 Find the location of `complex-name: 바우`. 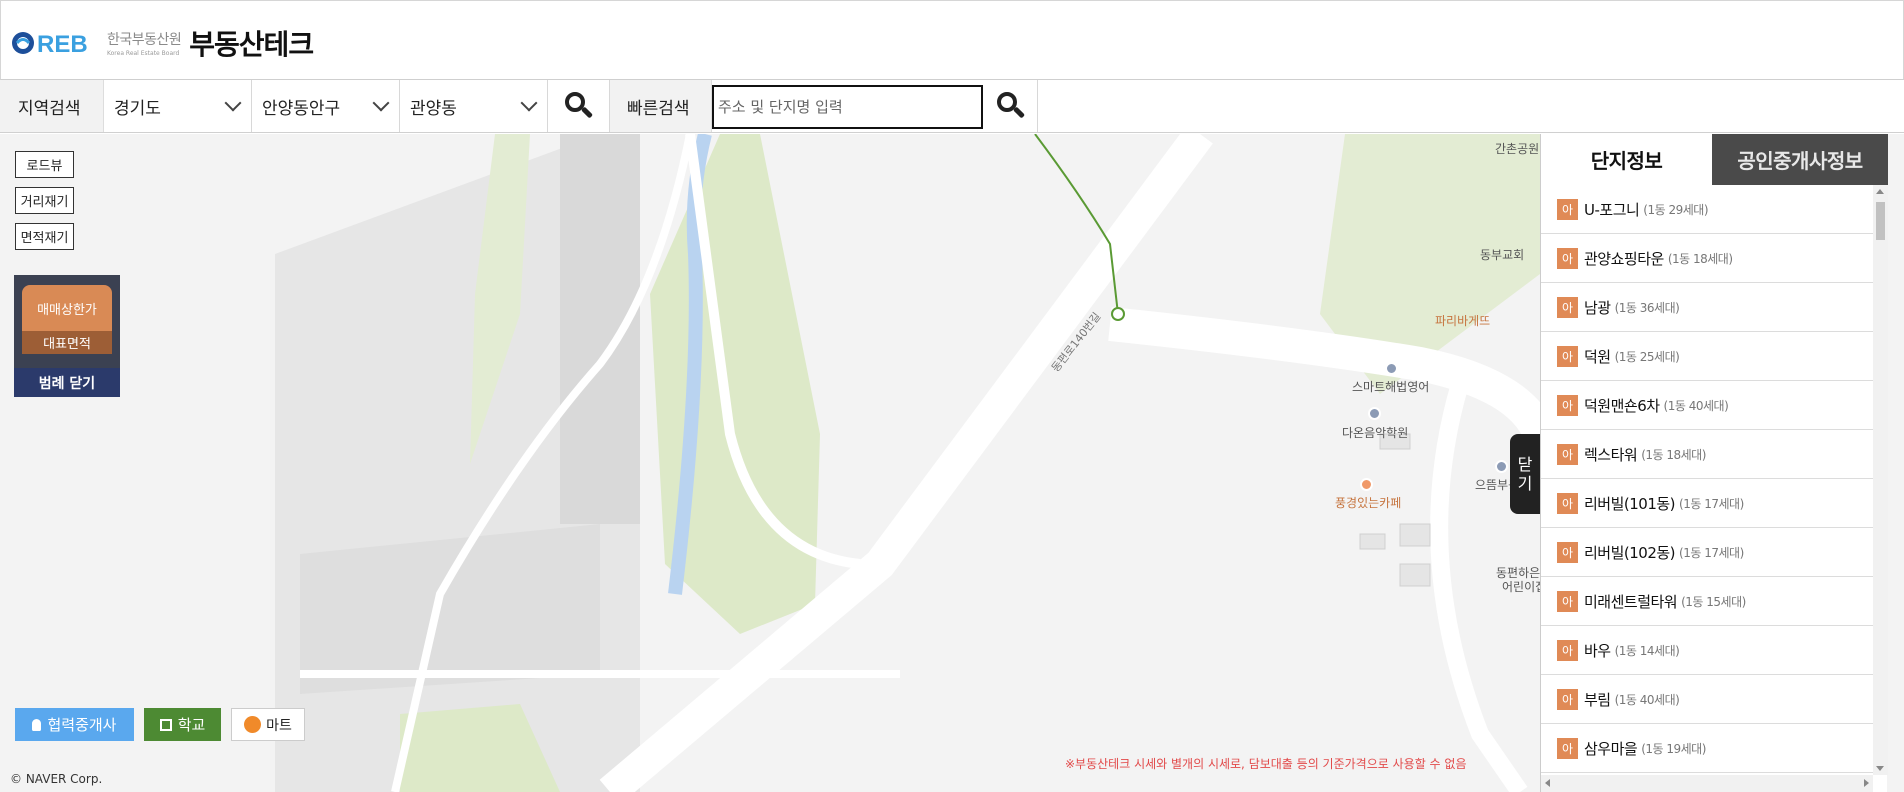

complex-name: 바우 is located at coordinates (1597, 650).